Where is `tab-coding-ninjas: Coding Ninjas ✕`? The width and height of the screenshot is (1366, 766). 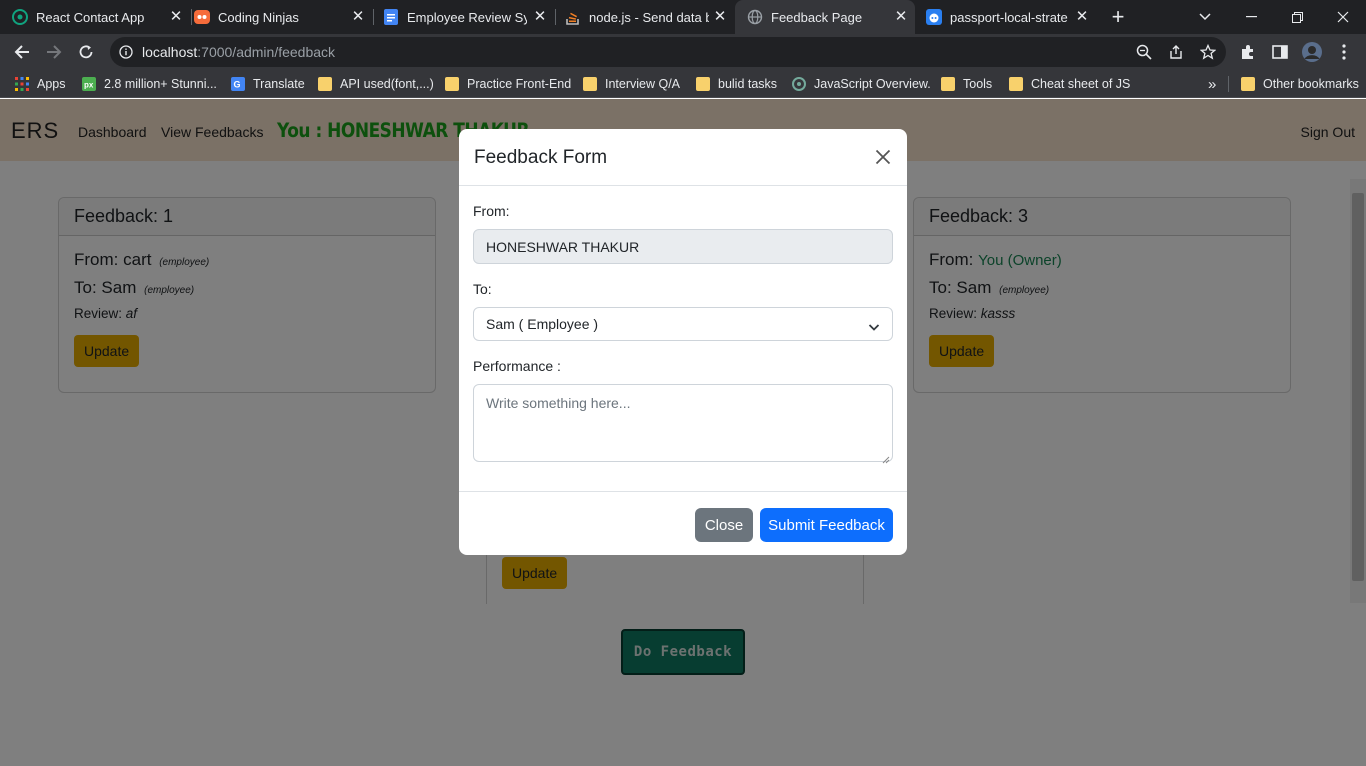
tab-coding-ninjas: Coding Ninjas ✕ is located at coordinates (283, 17).